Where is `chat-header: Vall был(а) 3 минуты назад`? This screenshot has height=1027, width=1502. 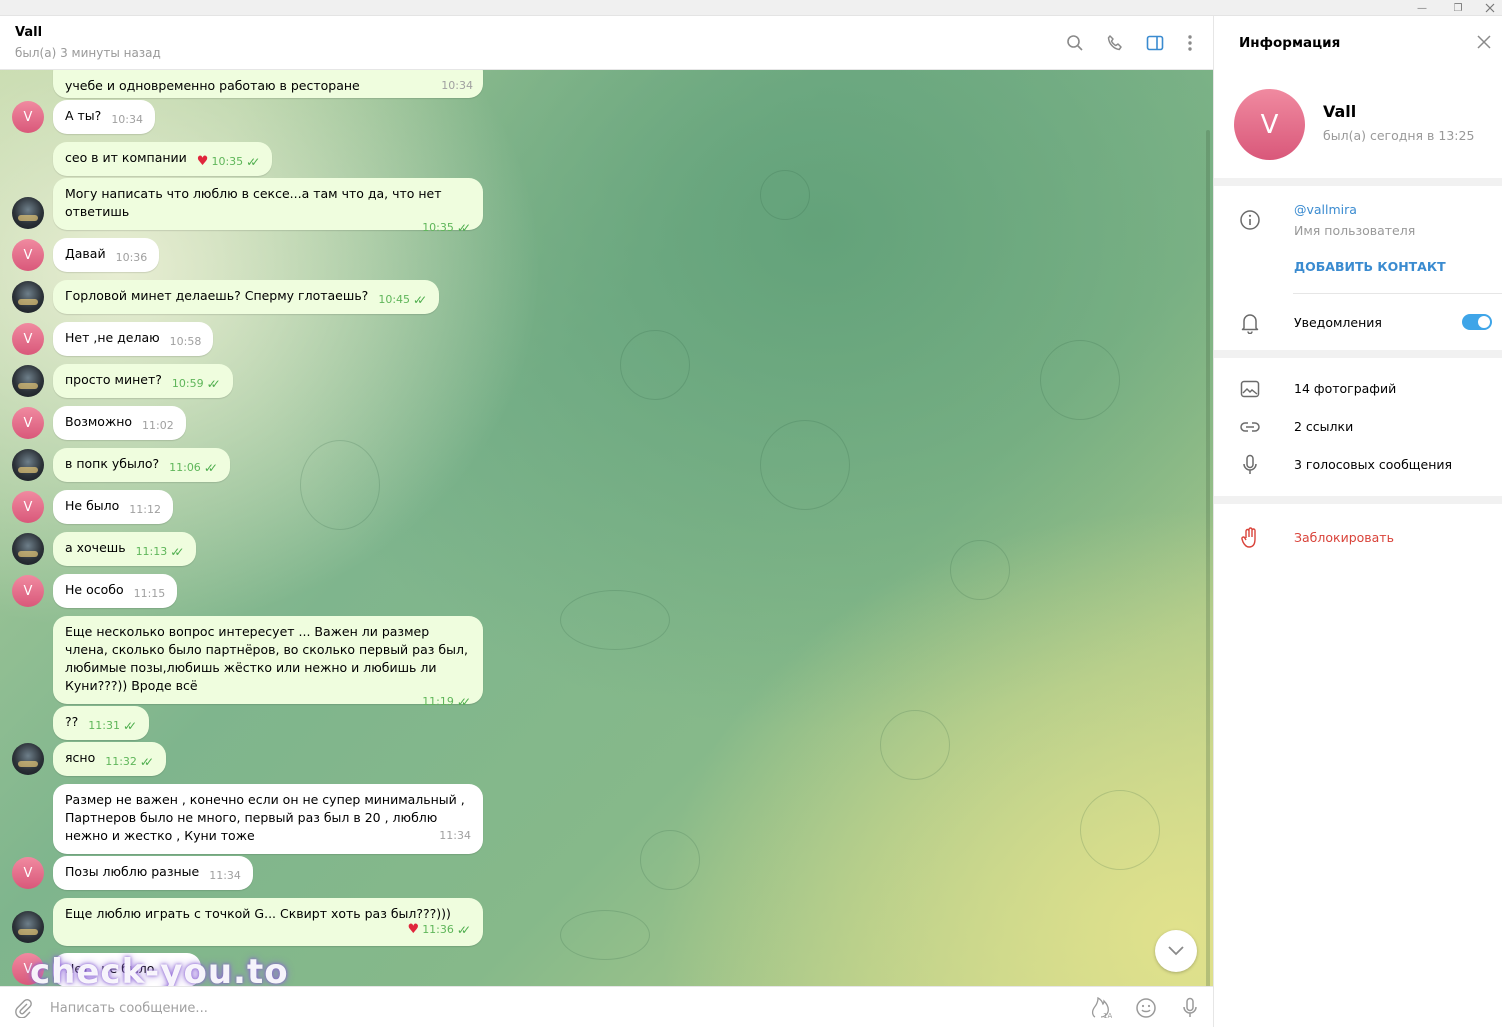 chat-header: Vall был(а) 3 минуты назад is located at coordinates (606, 43).